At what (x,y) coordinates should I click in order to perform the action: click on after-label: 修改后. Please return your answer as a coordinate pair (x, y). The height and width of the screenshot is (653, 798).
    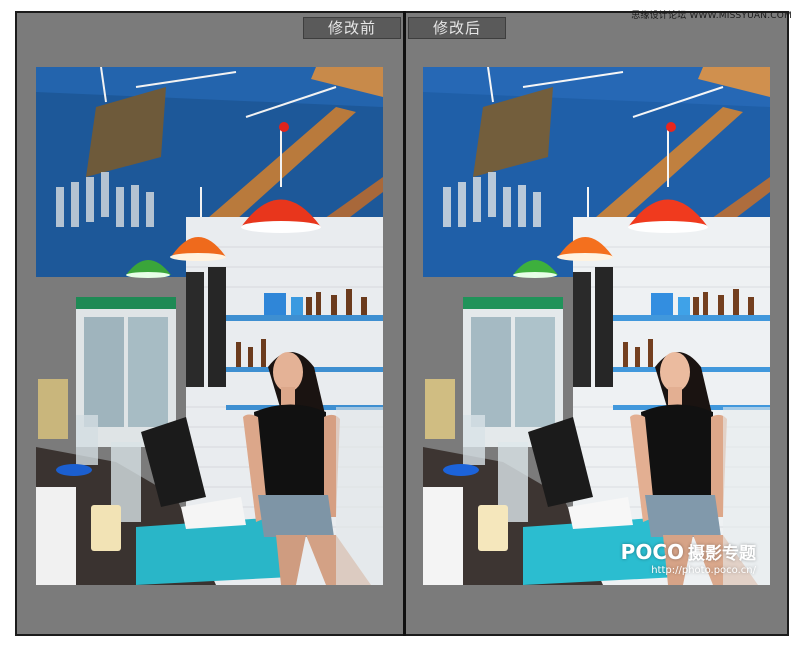
    Looking at the image, I should click on (457, 28).